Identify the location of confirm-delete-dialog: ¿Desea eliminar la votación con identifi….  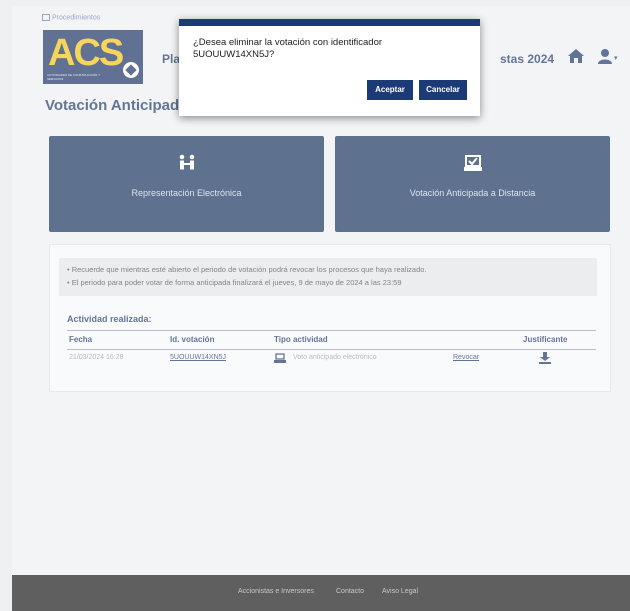
(329, 67).